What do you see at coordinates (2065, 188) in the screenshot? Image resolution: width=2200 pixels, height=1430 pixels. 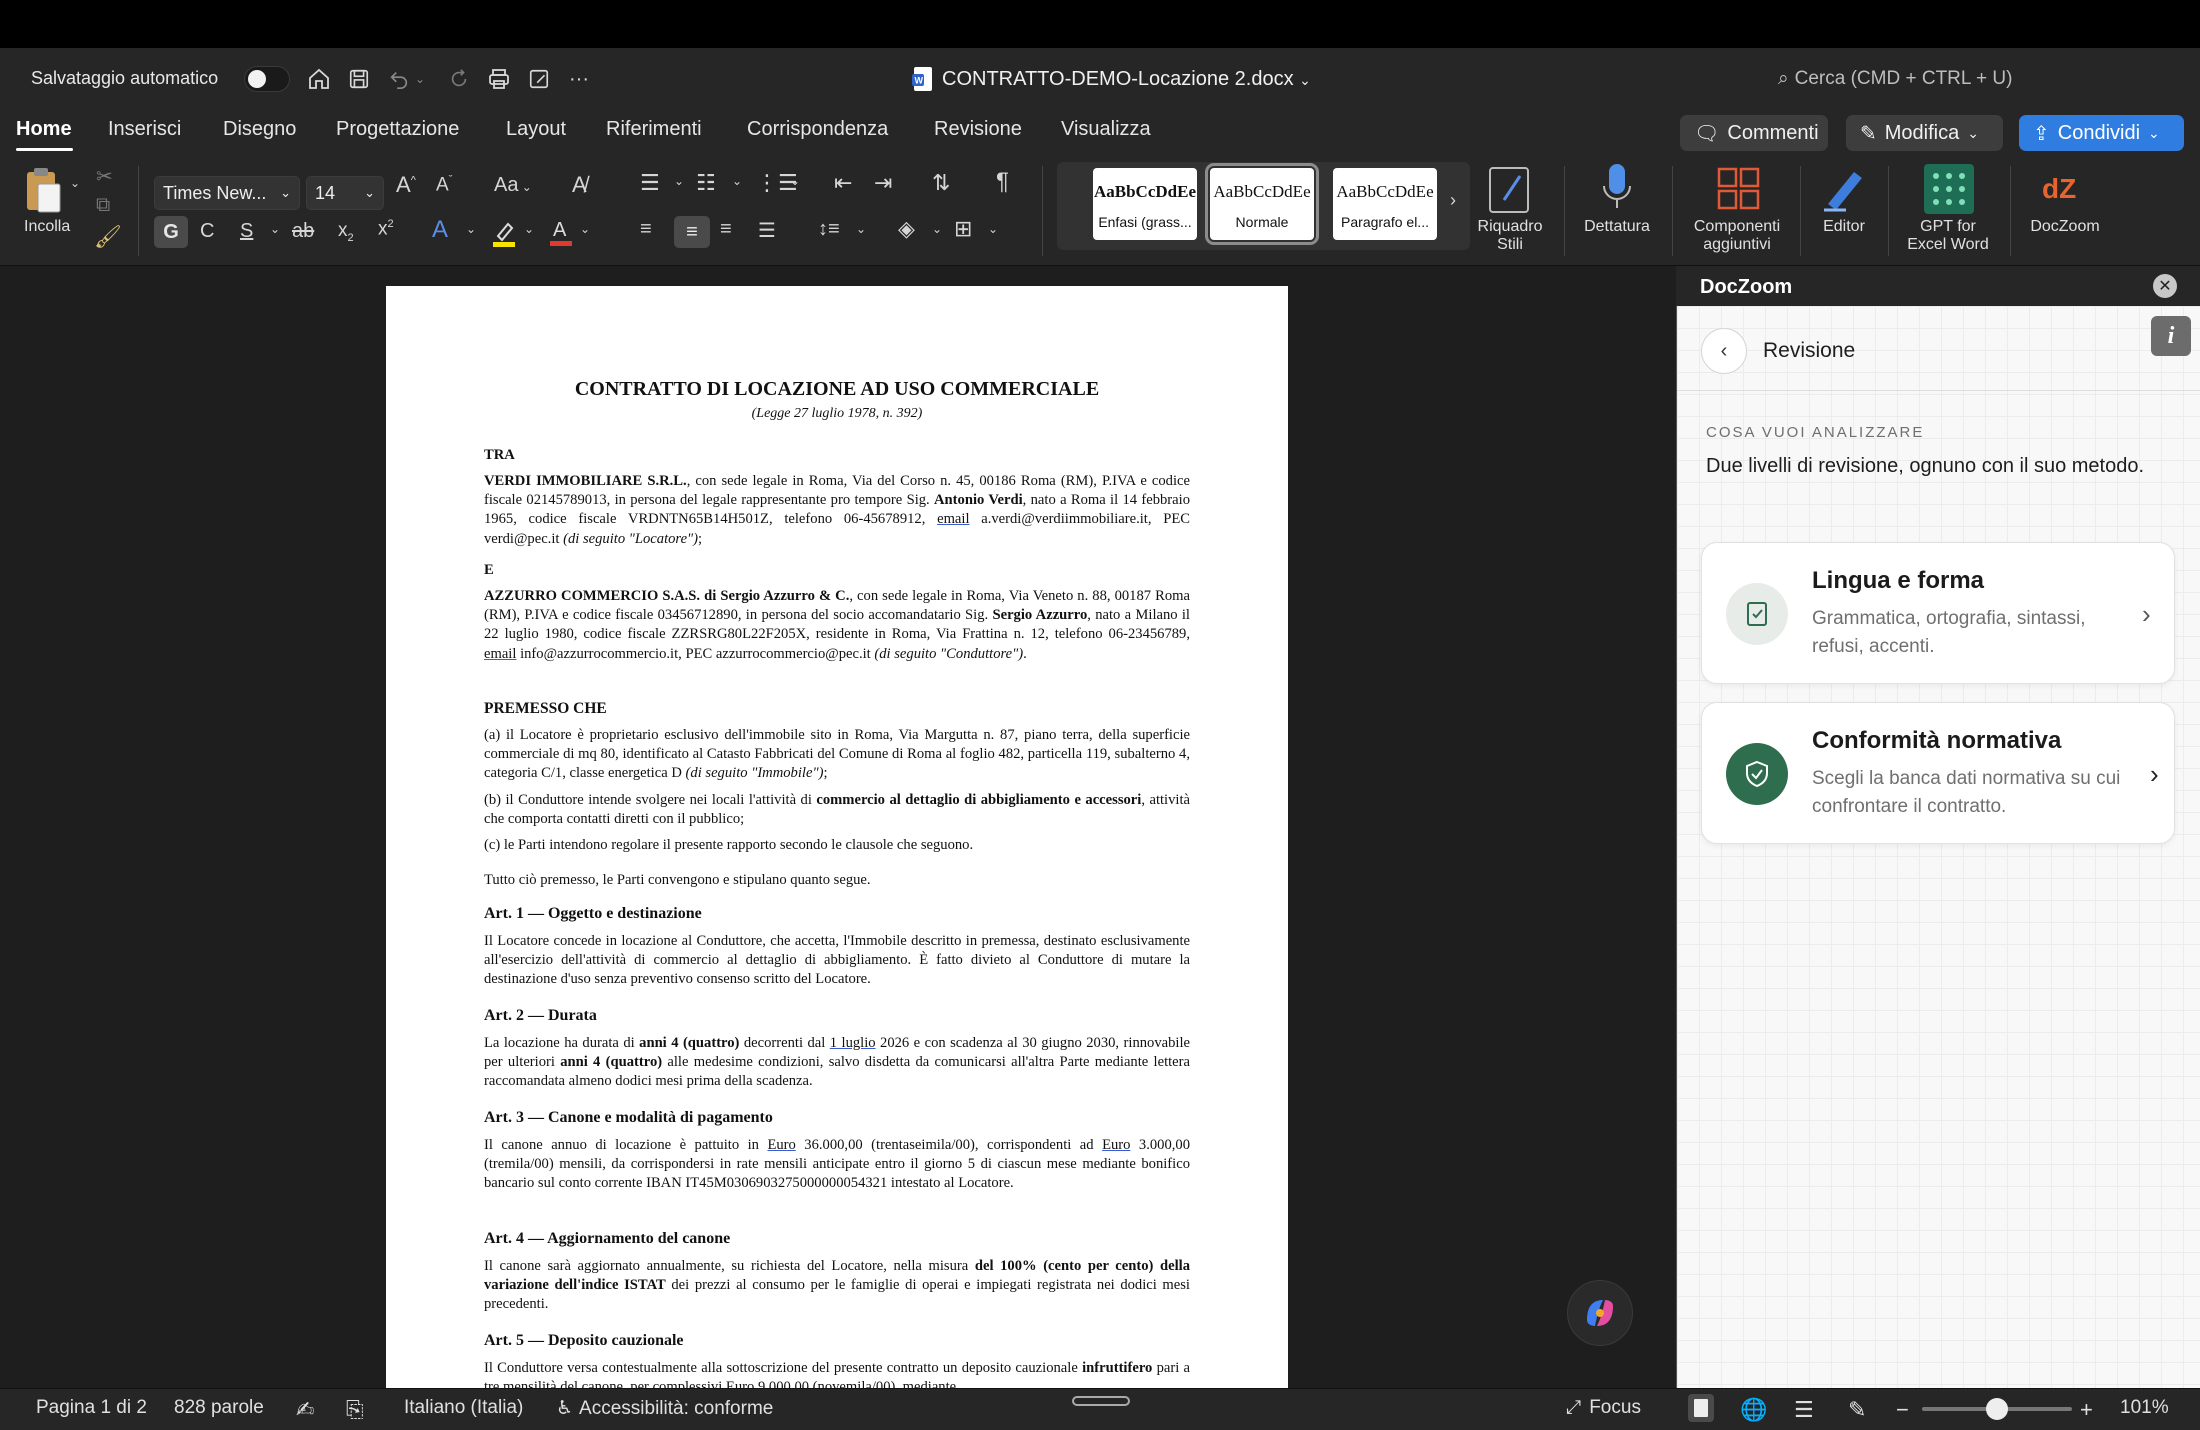 I see `doczoom-logo-icon: dZ` at bounding box center [2065, 188].